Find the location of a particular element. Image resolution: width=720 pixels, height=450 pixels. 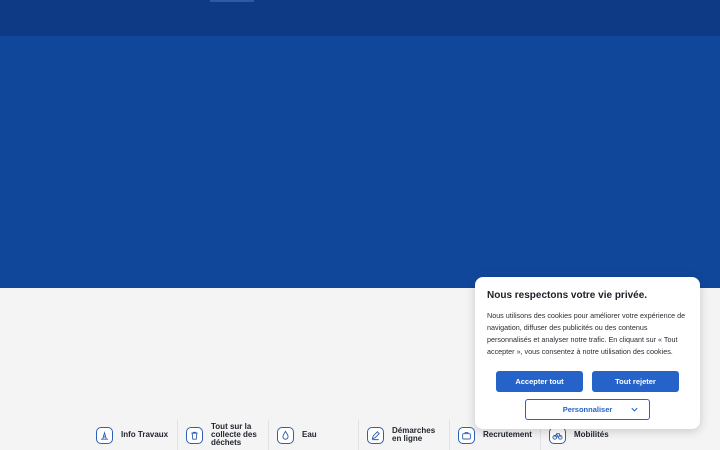

quick-link-label: Tout sur la collecte des déchets is located at coordinates (234, 434).